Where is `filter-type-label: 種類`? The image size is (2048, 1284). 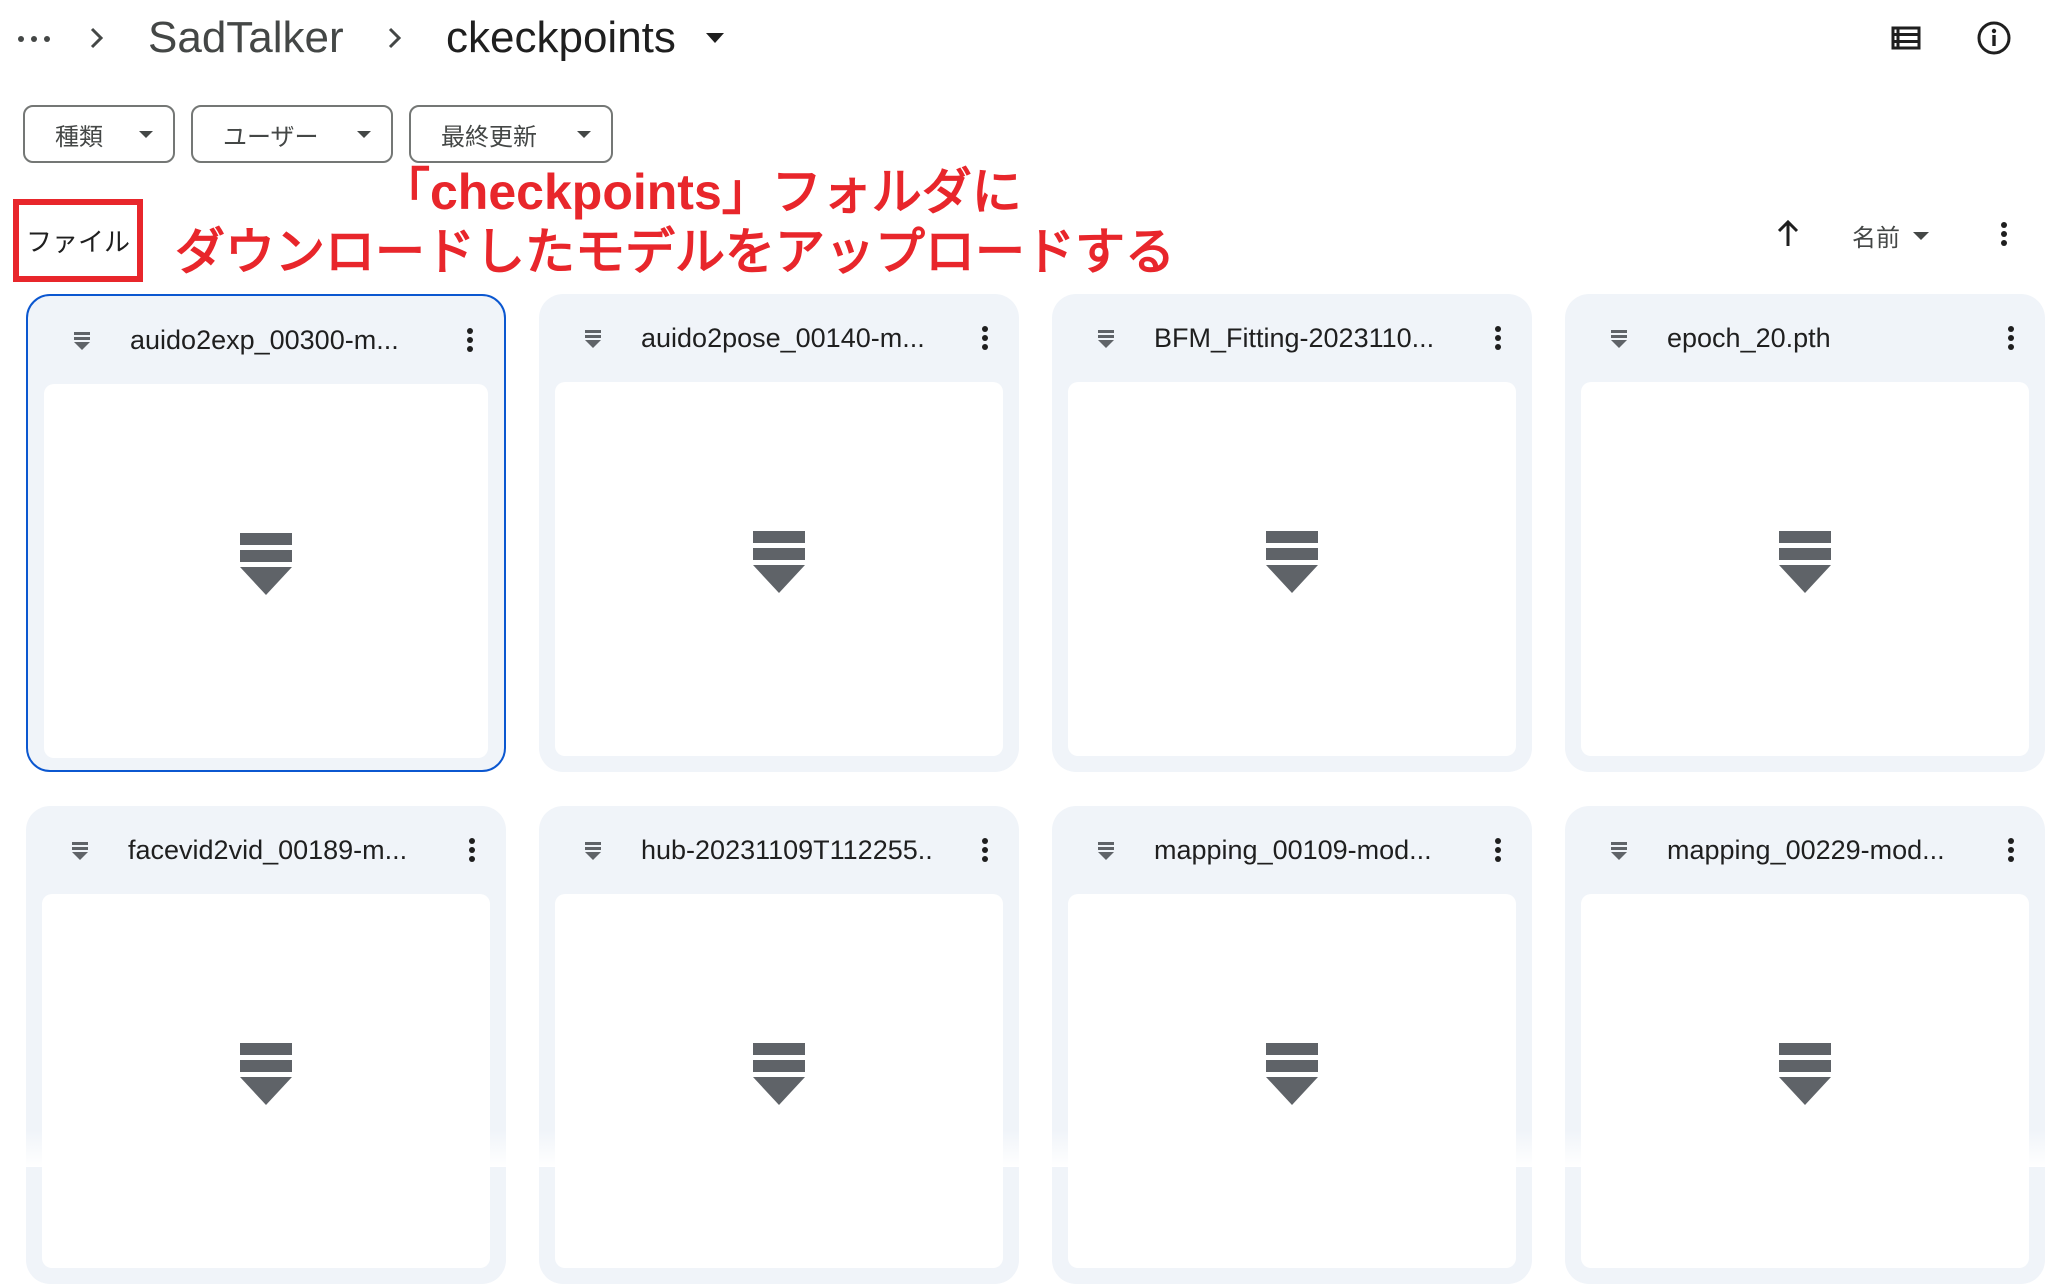
filter-type-label: 種類 is located at coordinates (79, 136).